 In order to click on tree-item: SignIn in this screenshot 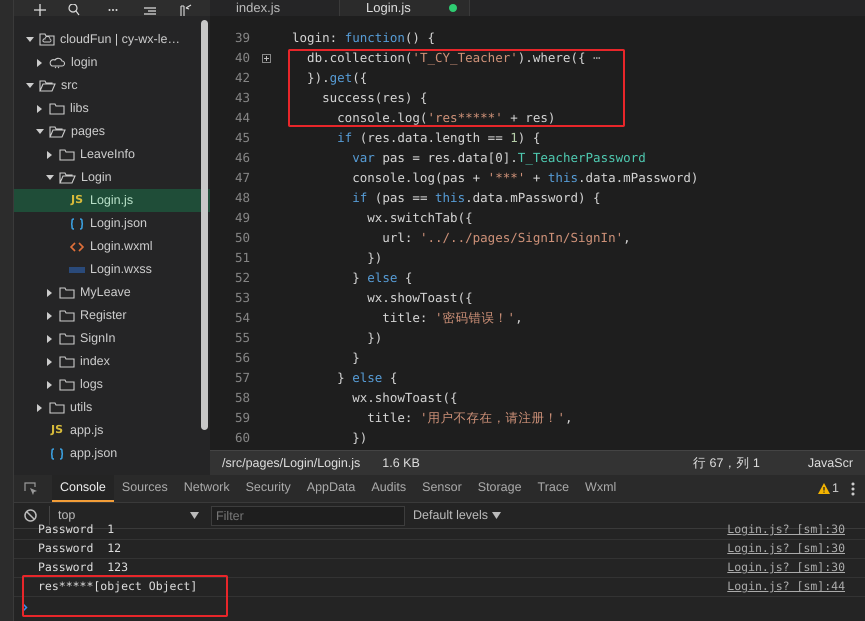, I will do `click(112, 338)`.